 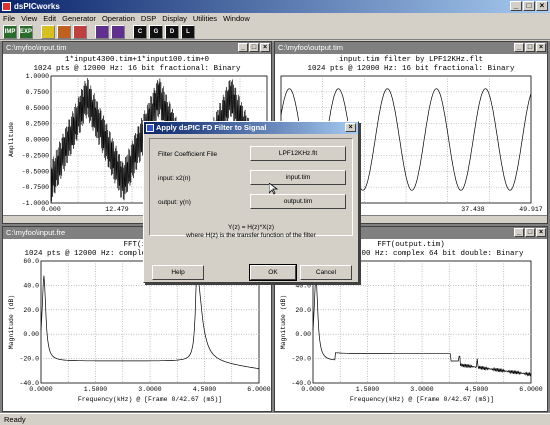 What do you see at coordinates (298, 201) in the screenshot?
I see `output-file-button: output.tim` at bounding box center [298, 201].